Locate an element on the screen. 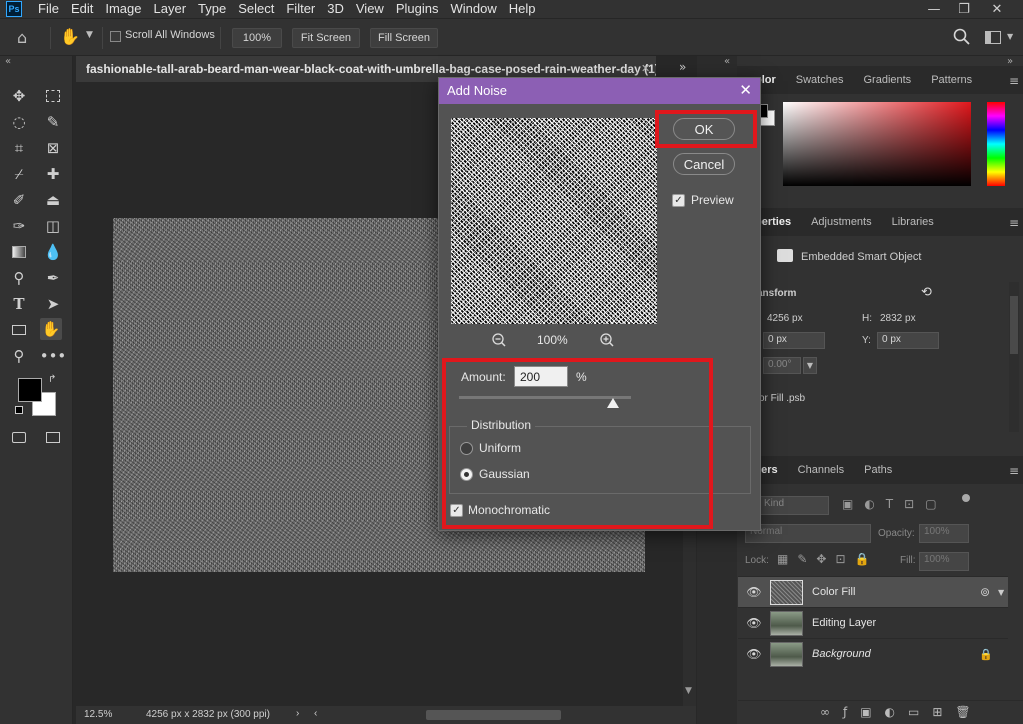 Image resolution: width=1023 pixels, height=724 pixels. quick-mask-icon is located at coordinates (19, 437).